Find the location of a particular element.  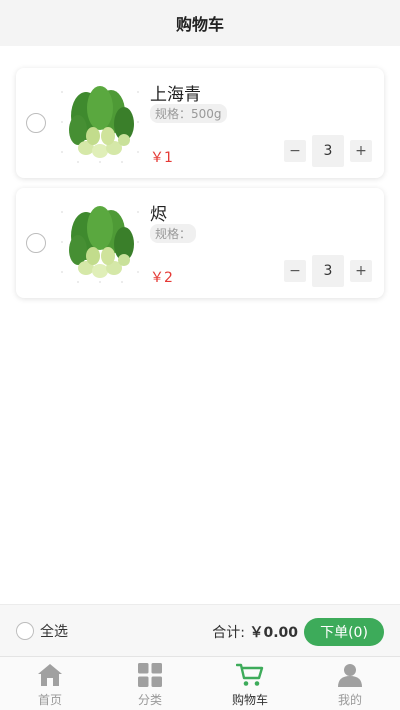

select-all: 全选 is located at coordinates (42, 631).